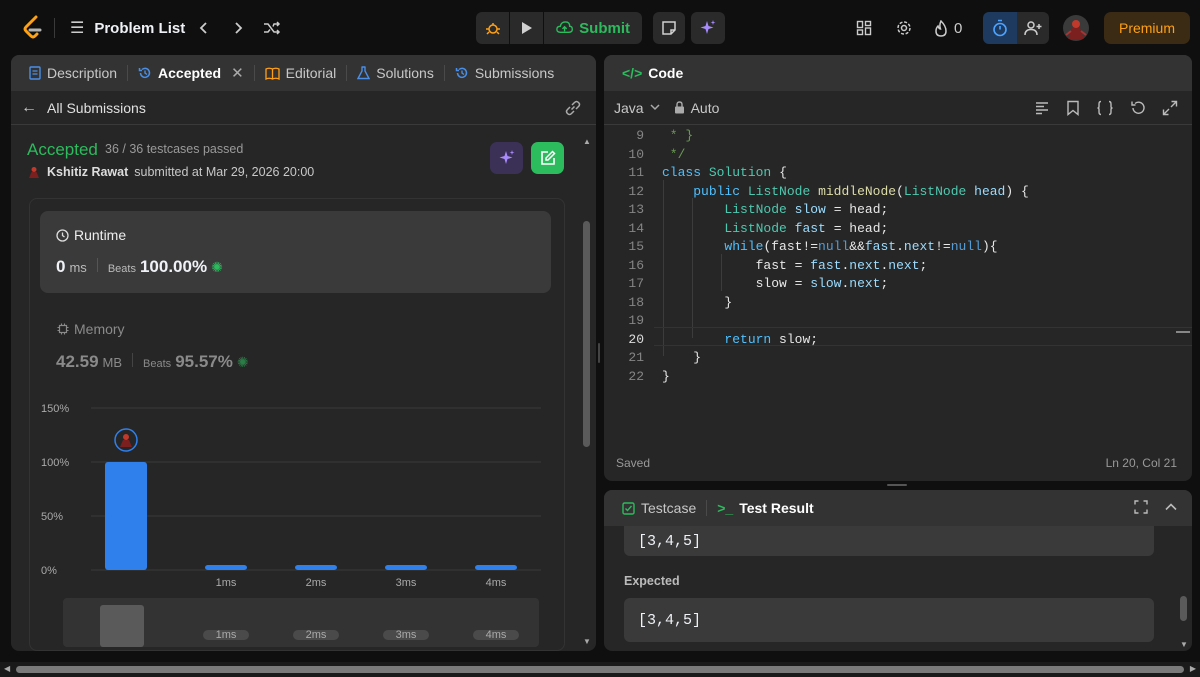 This screenshot has height=677, width=1200. Describe the element at coordinates (492, 28) in the screenshot. I see `debug-button` at that location.